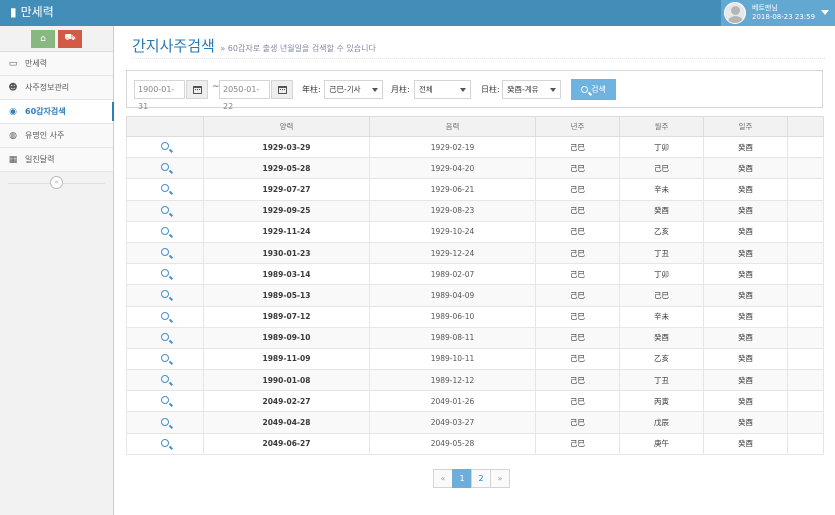 Image resolution: width=835 pixels, height=515 pixels. I want to click on collapse-sidebar-button: «, so click(56, 182).